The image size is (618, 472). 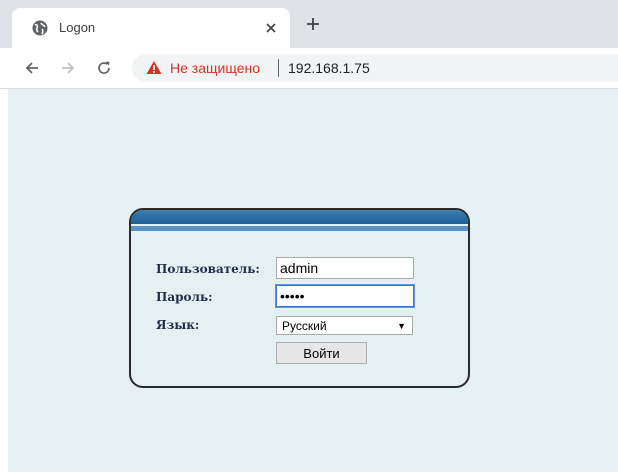 What do you see at coordinates (299, 217) in the screenshot?
I see `panel-header-bar` at bounding box center [299, 217].